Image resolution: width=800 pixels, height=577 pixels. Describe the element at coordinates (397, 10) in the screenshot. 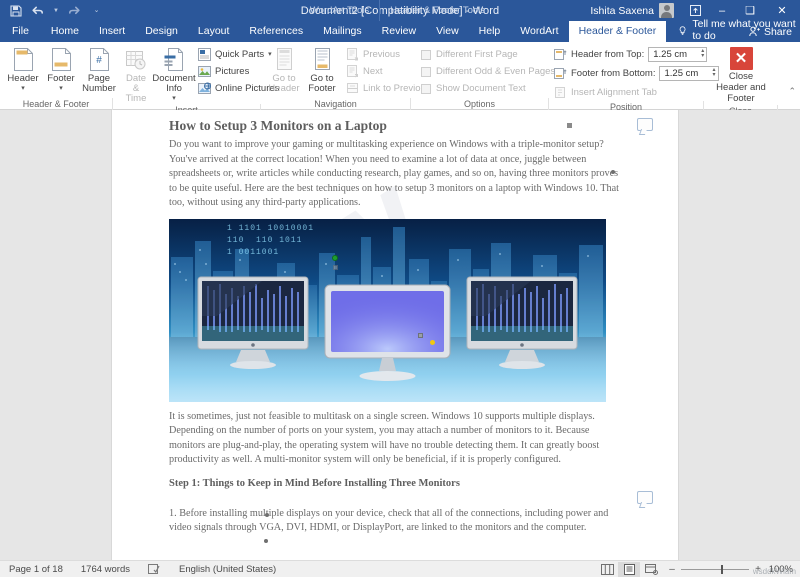

I see `contextual-tab-titles: WordArt Tools Header & Footer Tools` at that location.